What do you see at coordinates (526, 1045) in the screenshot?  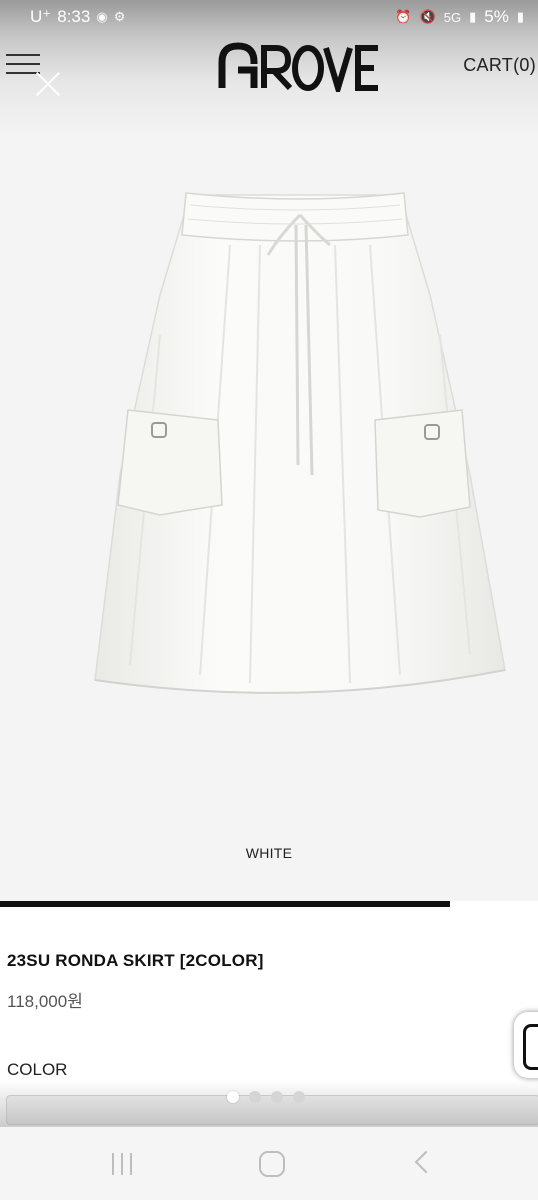 I see `floating-chat-button` at bounding box center [526, 1045].